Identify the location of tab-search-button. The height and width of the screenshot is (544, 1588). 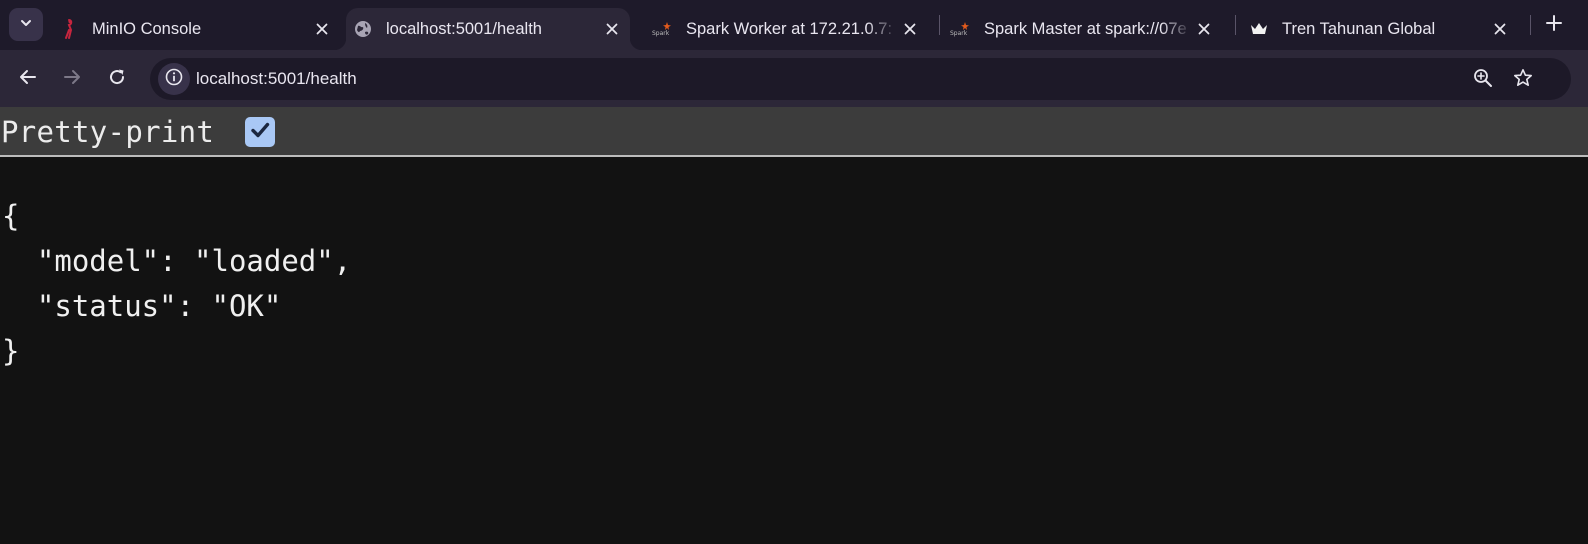
(26, 24).